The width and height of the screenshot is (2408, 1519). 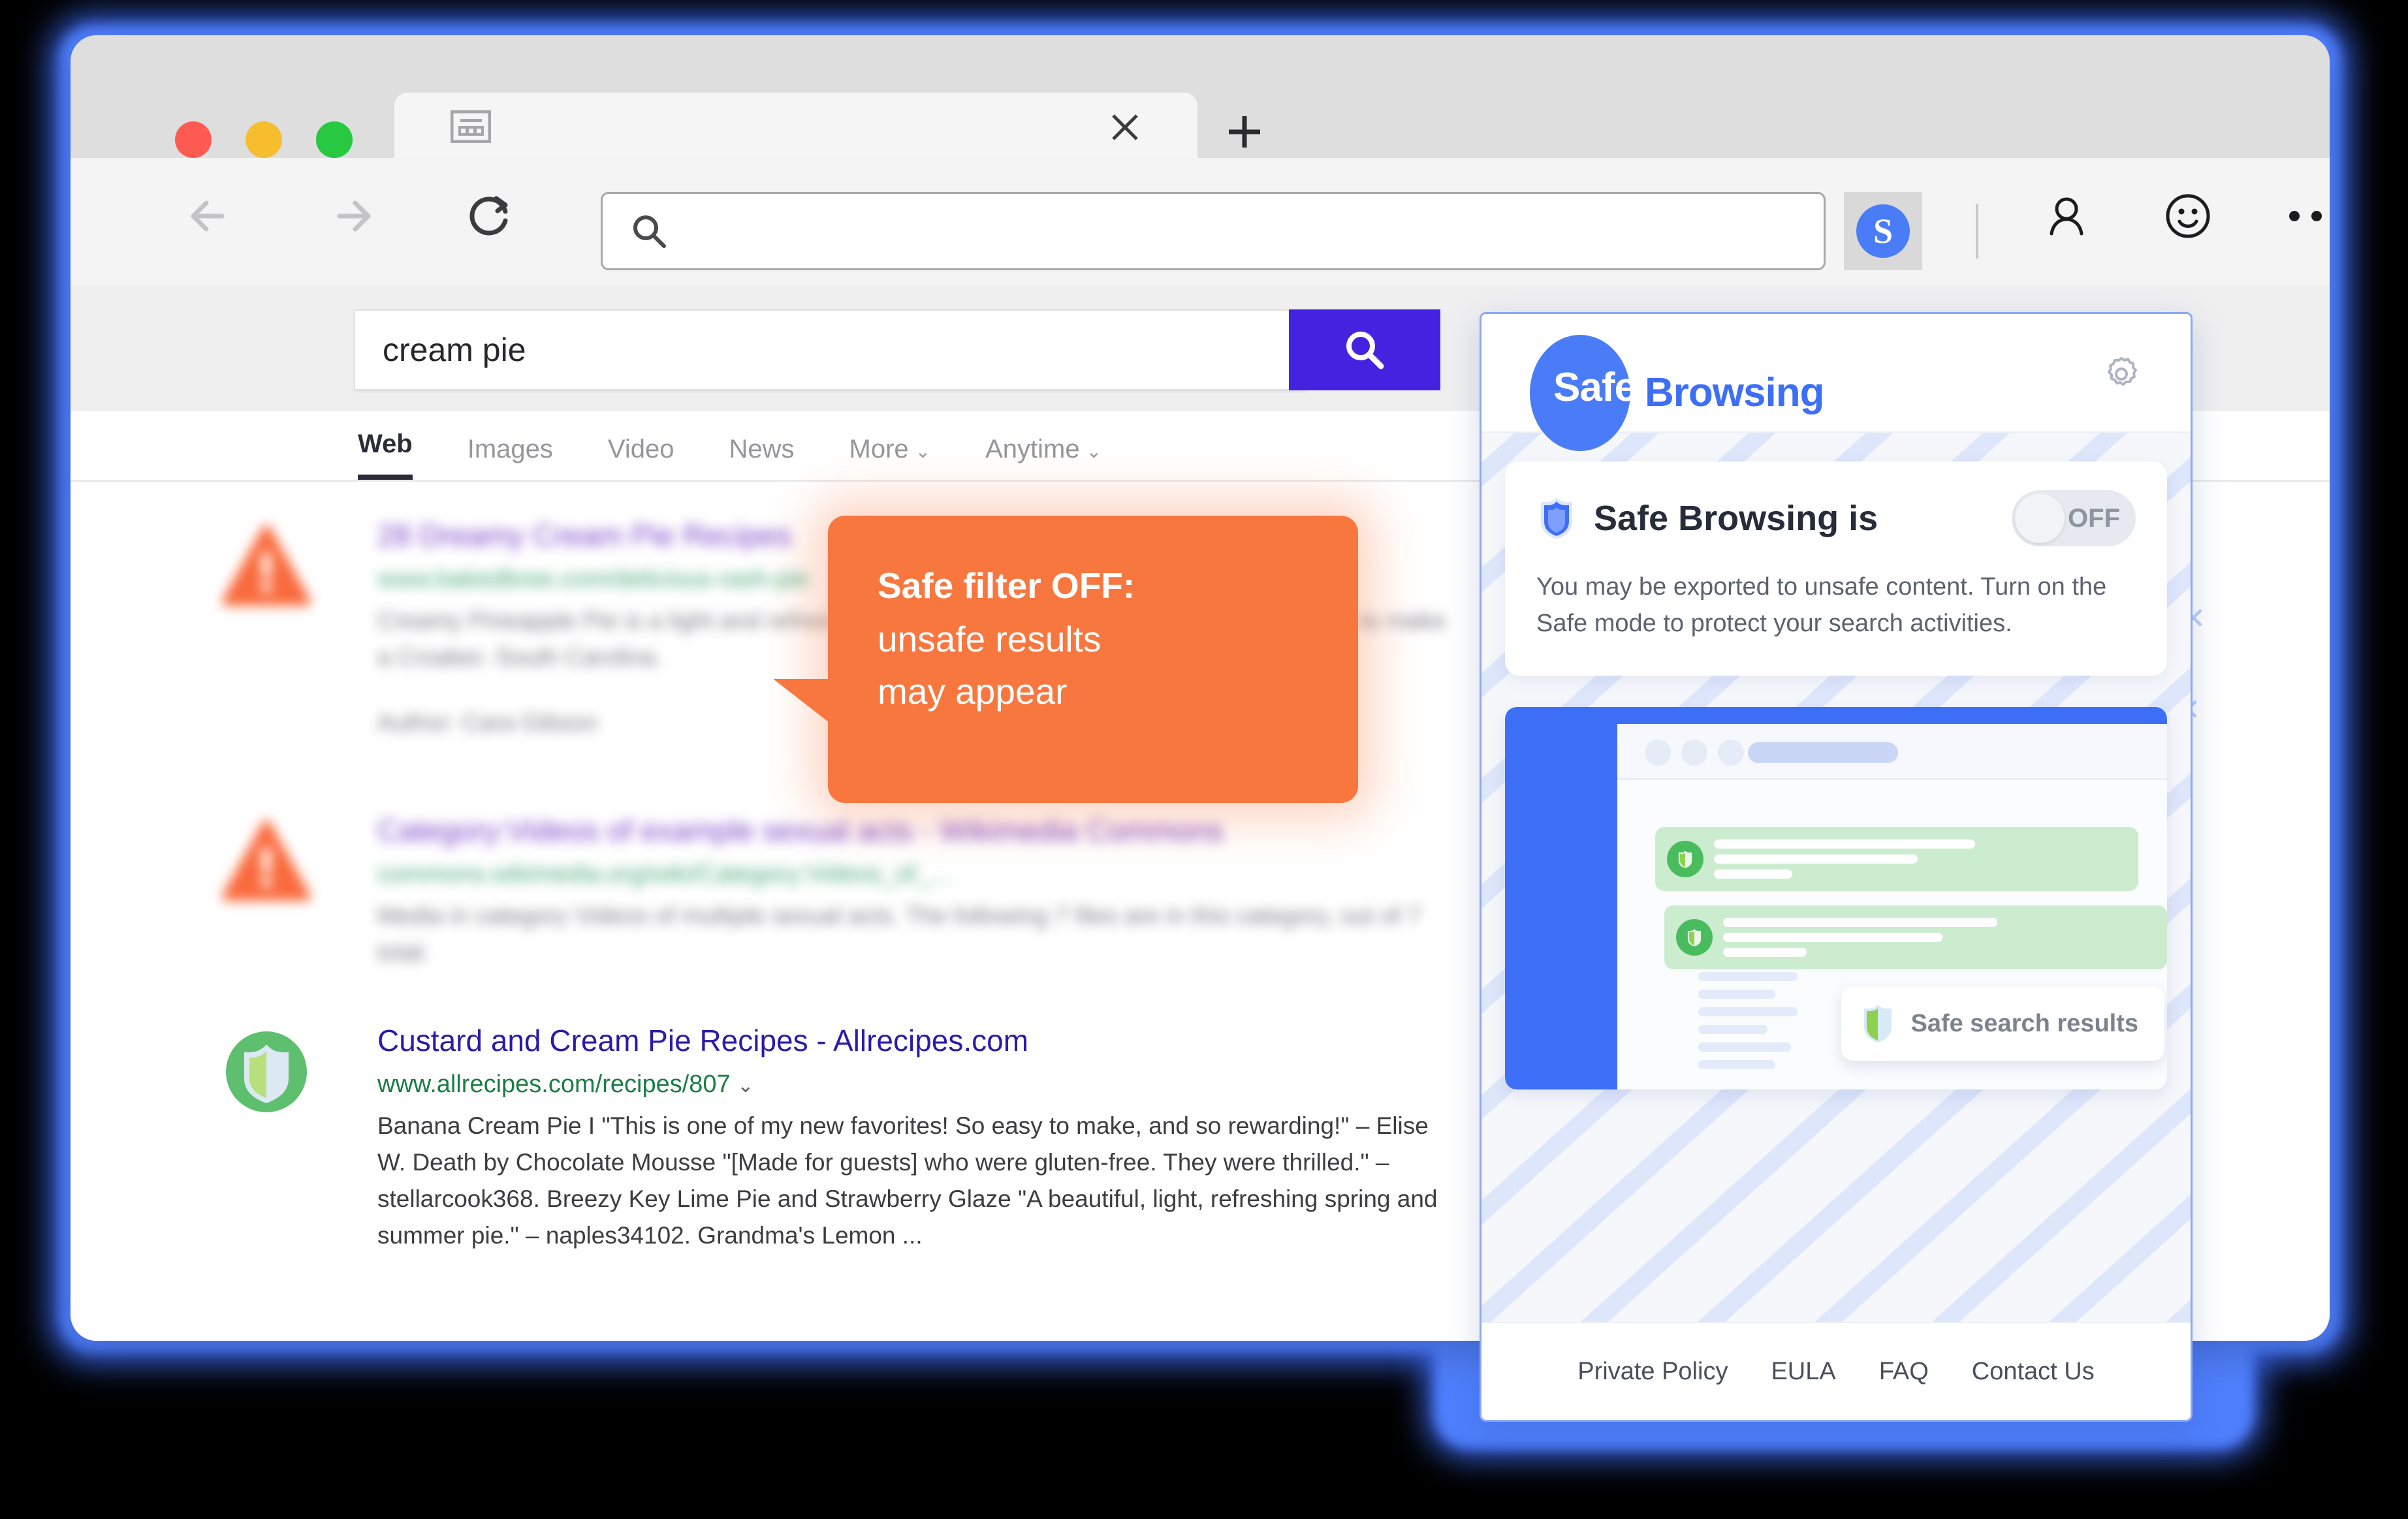 I want to click on minimize-window-button, so click(x=264, y=139).